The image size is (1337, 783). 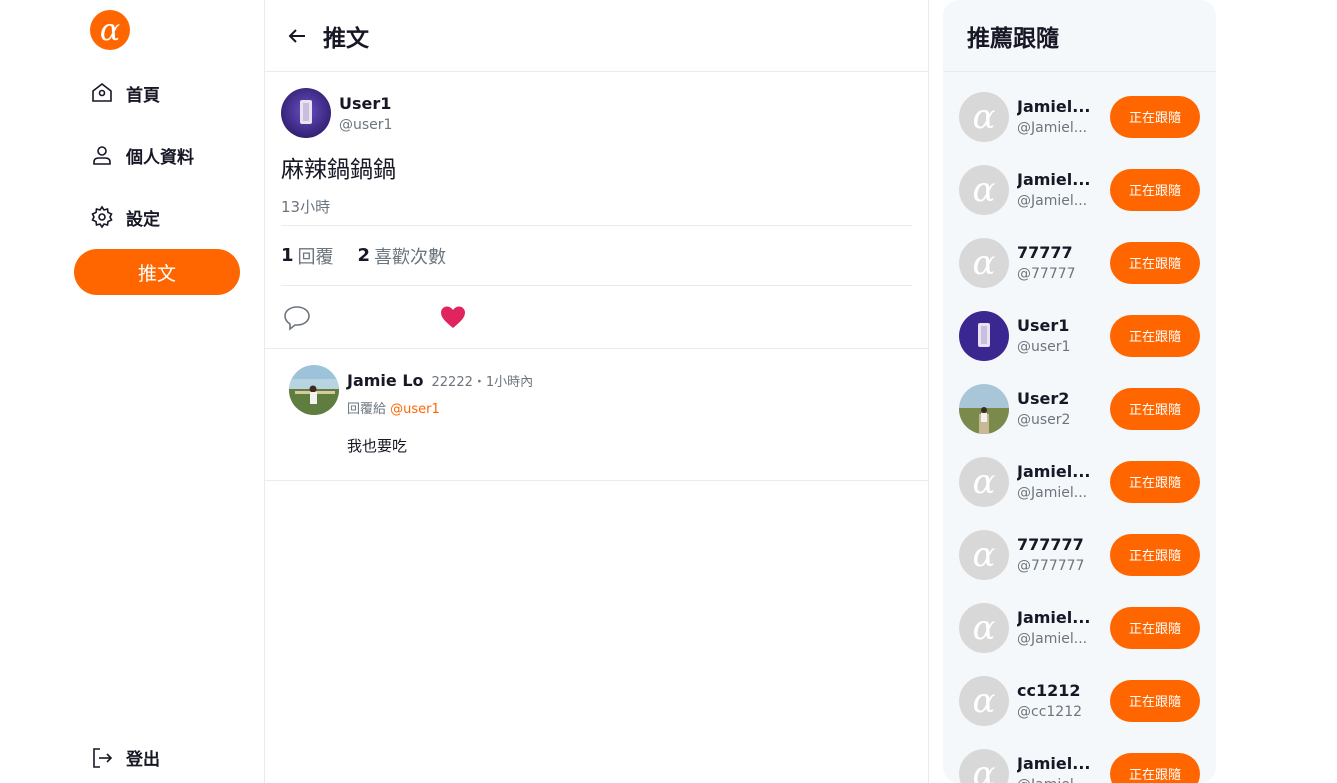 I want to click on home-icon, so click(x=102, y=92).